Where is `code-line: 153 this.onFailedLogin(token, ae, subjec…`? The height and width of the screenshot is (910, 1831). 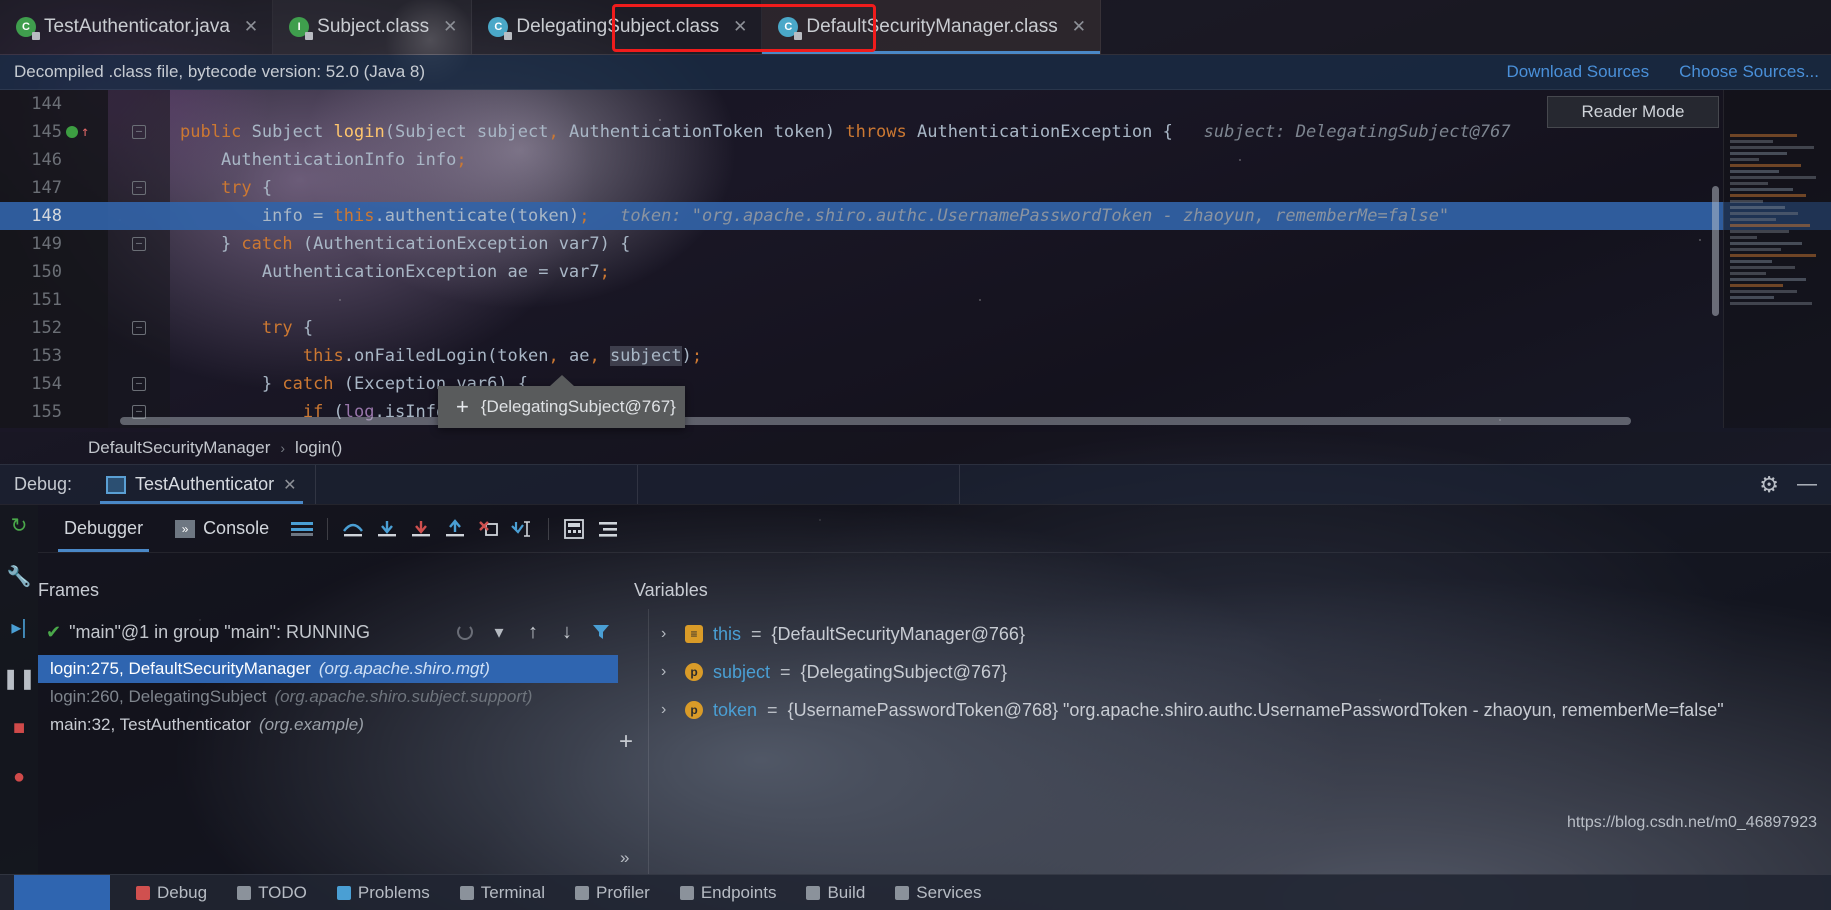 code-line: 153 this.onFailedLogin(token, ae, subjec… is located at coordinates (915, 356).